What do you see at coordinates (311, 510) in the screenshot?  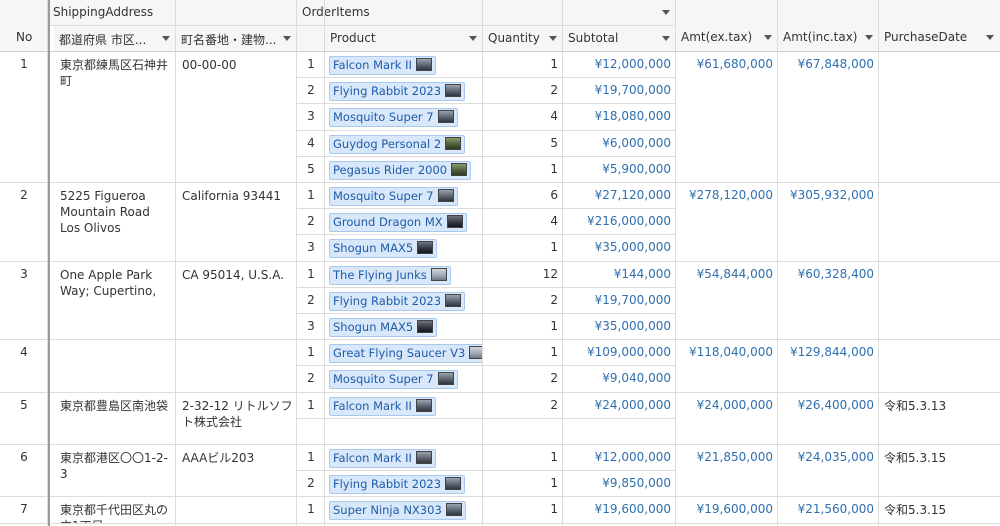 I see `item-index-cell: 1` at bounding box center [311, 510].